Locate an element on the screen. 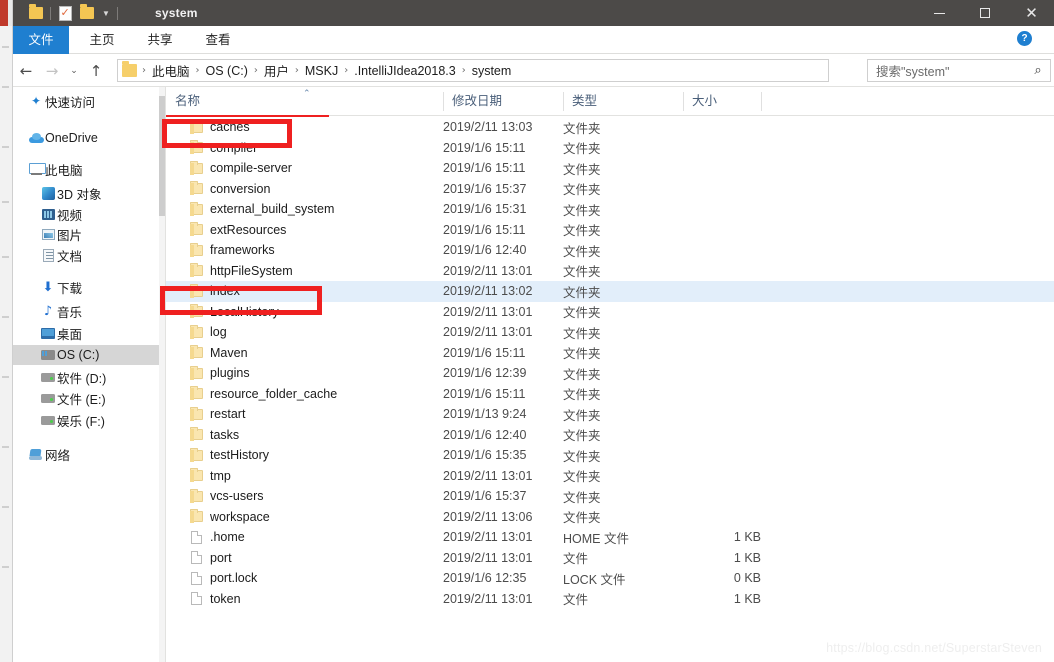 The height and width of the screenshot is (662, 1054). desktop-icon is located at coordinates (48, 333).